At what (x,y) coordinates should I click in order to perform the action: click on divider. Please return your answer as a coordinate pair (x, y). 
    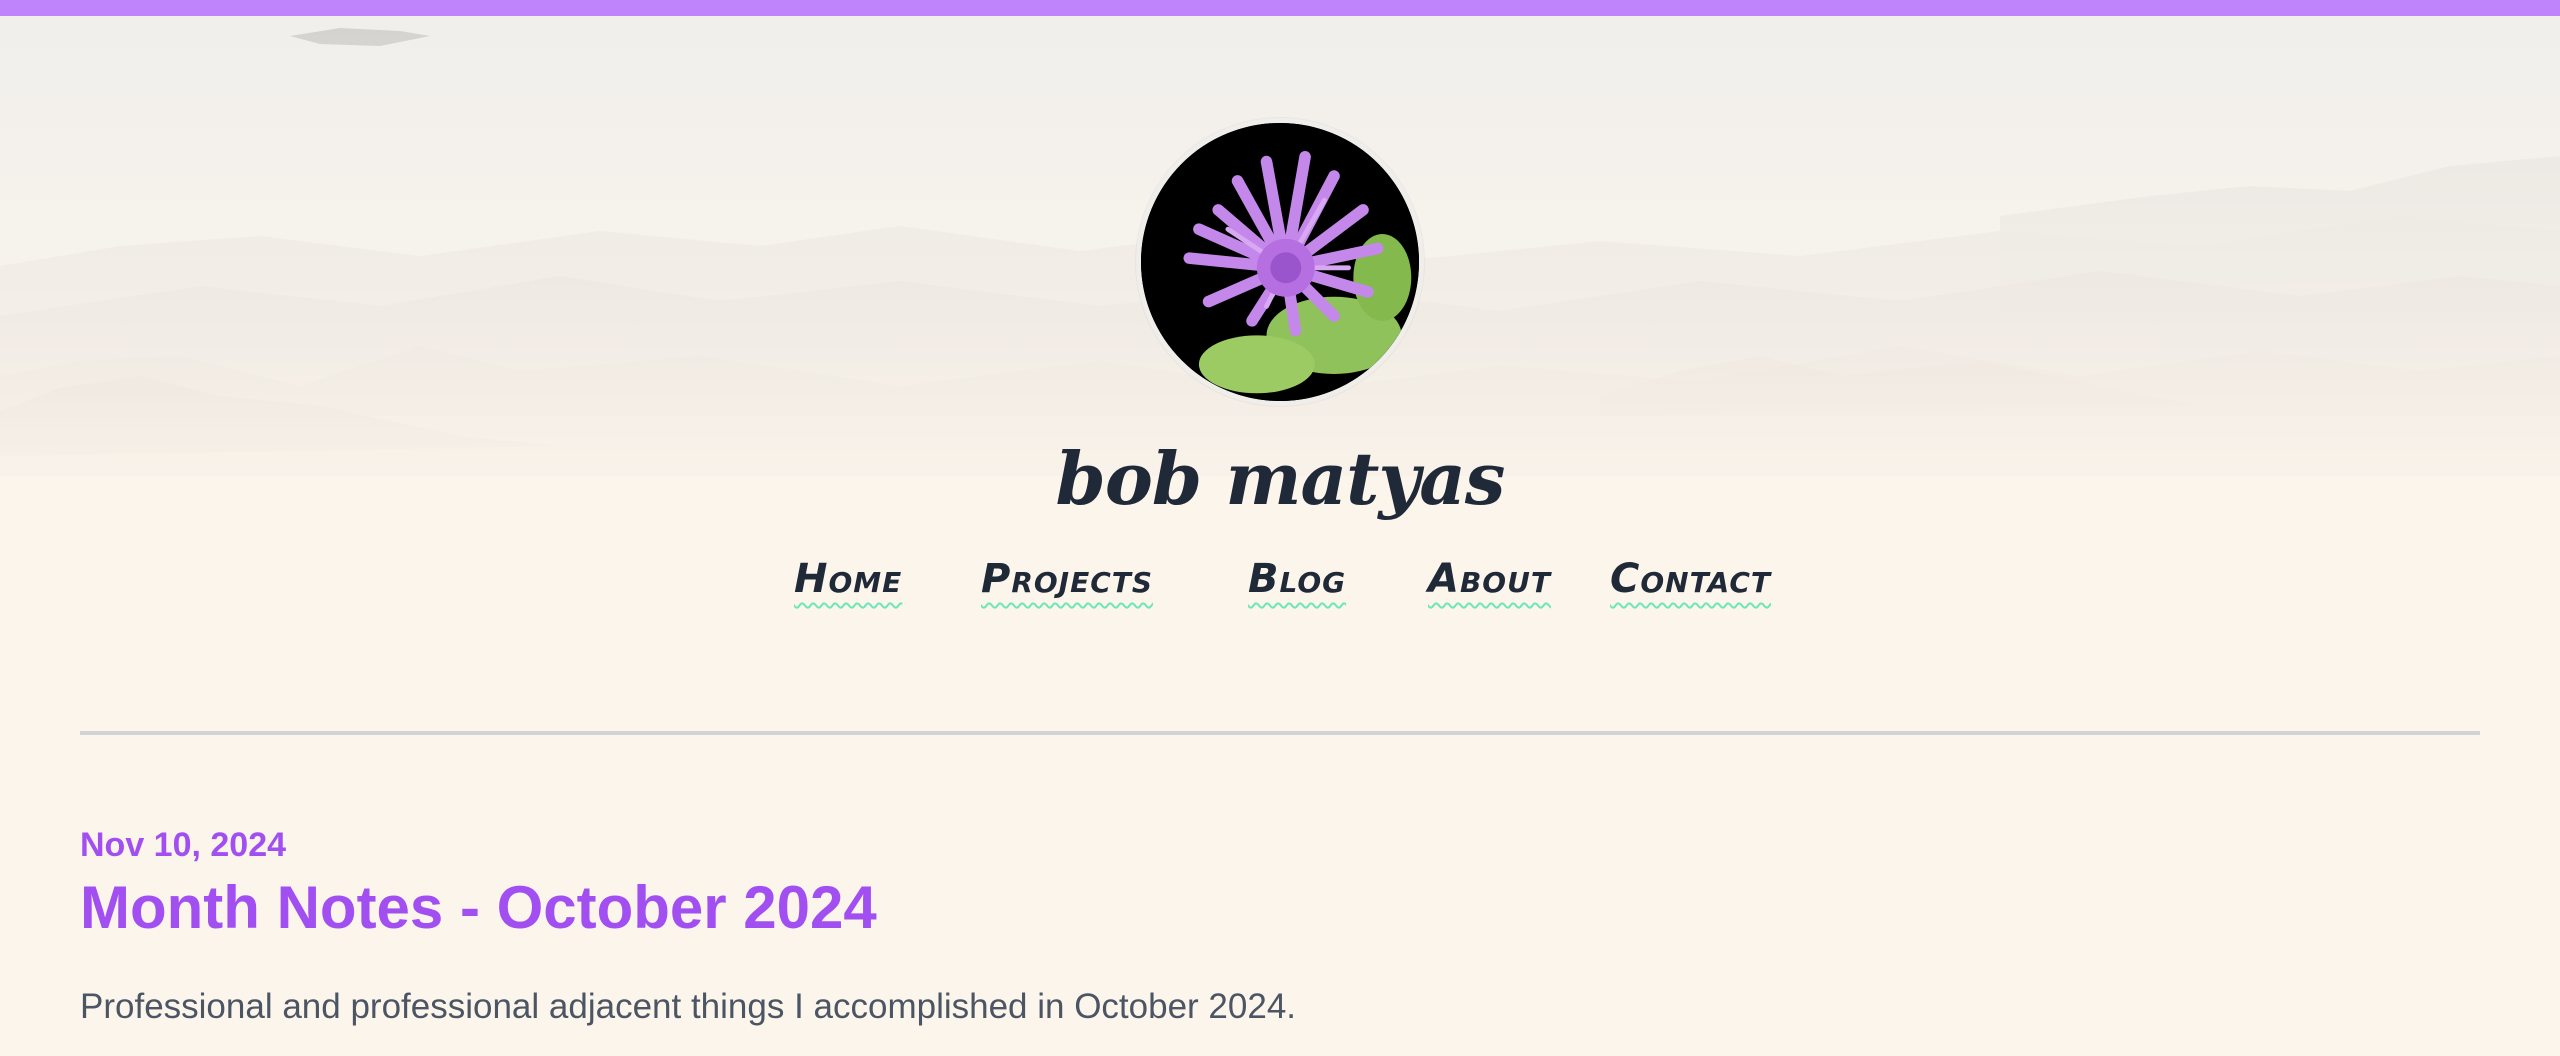
    Looking at the image, I should click on (1280, 733).